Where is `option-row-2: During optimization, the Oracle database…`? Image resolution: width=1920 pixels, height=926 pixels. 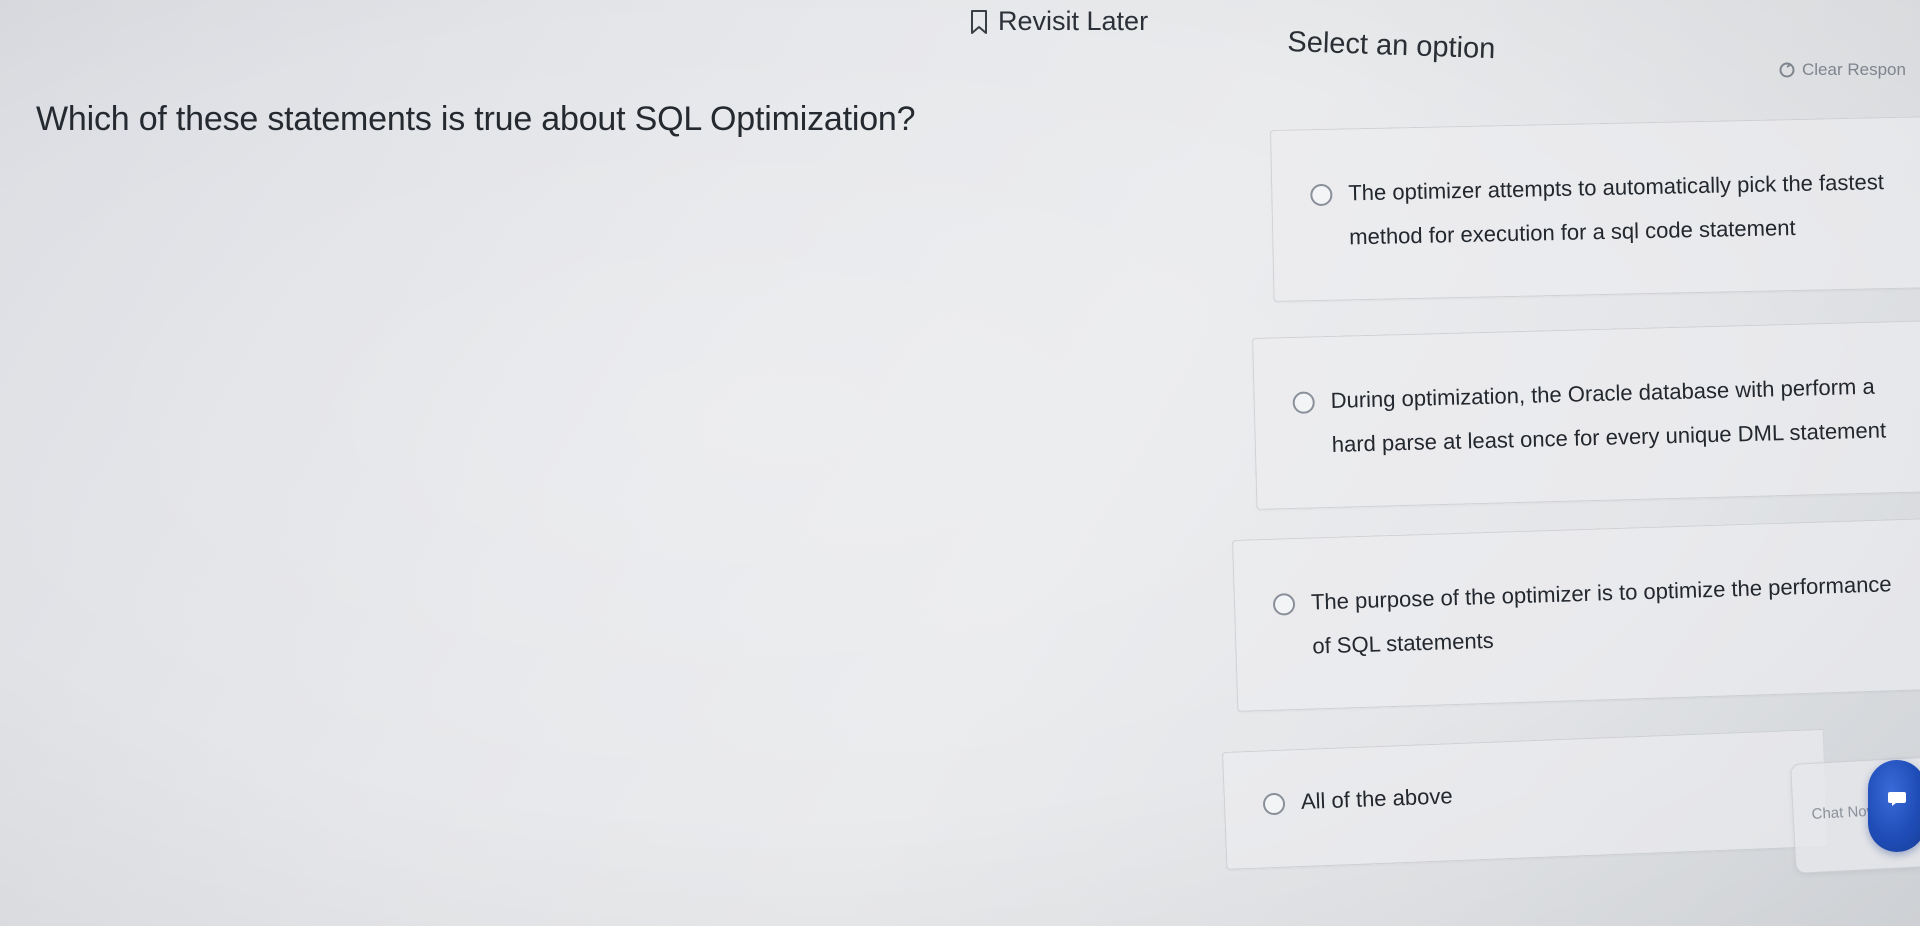
option-row-2: During optimization, the Oracle database… is located at coordinates (1603, 416).